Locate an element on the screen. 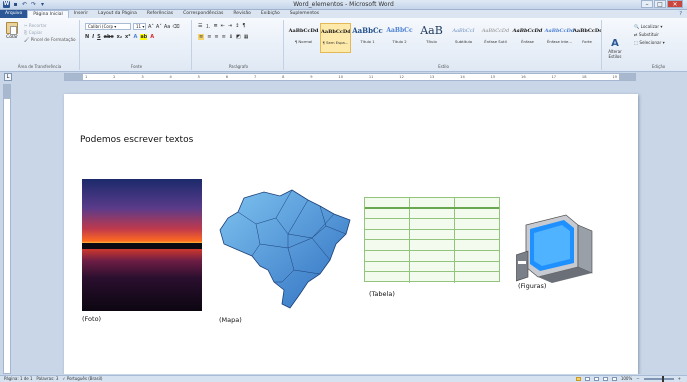 This screenshot has height=382, width=687. computer-clipart-image is located at coordinates (556, 247).